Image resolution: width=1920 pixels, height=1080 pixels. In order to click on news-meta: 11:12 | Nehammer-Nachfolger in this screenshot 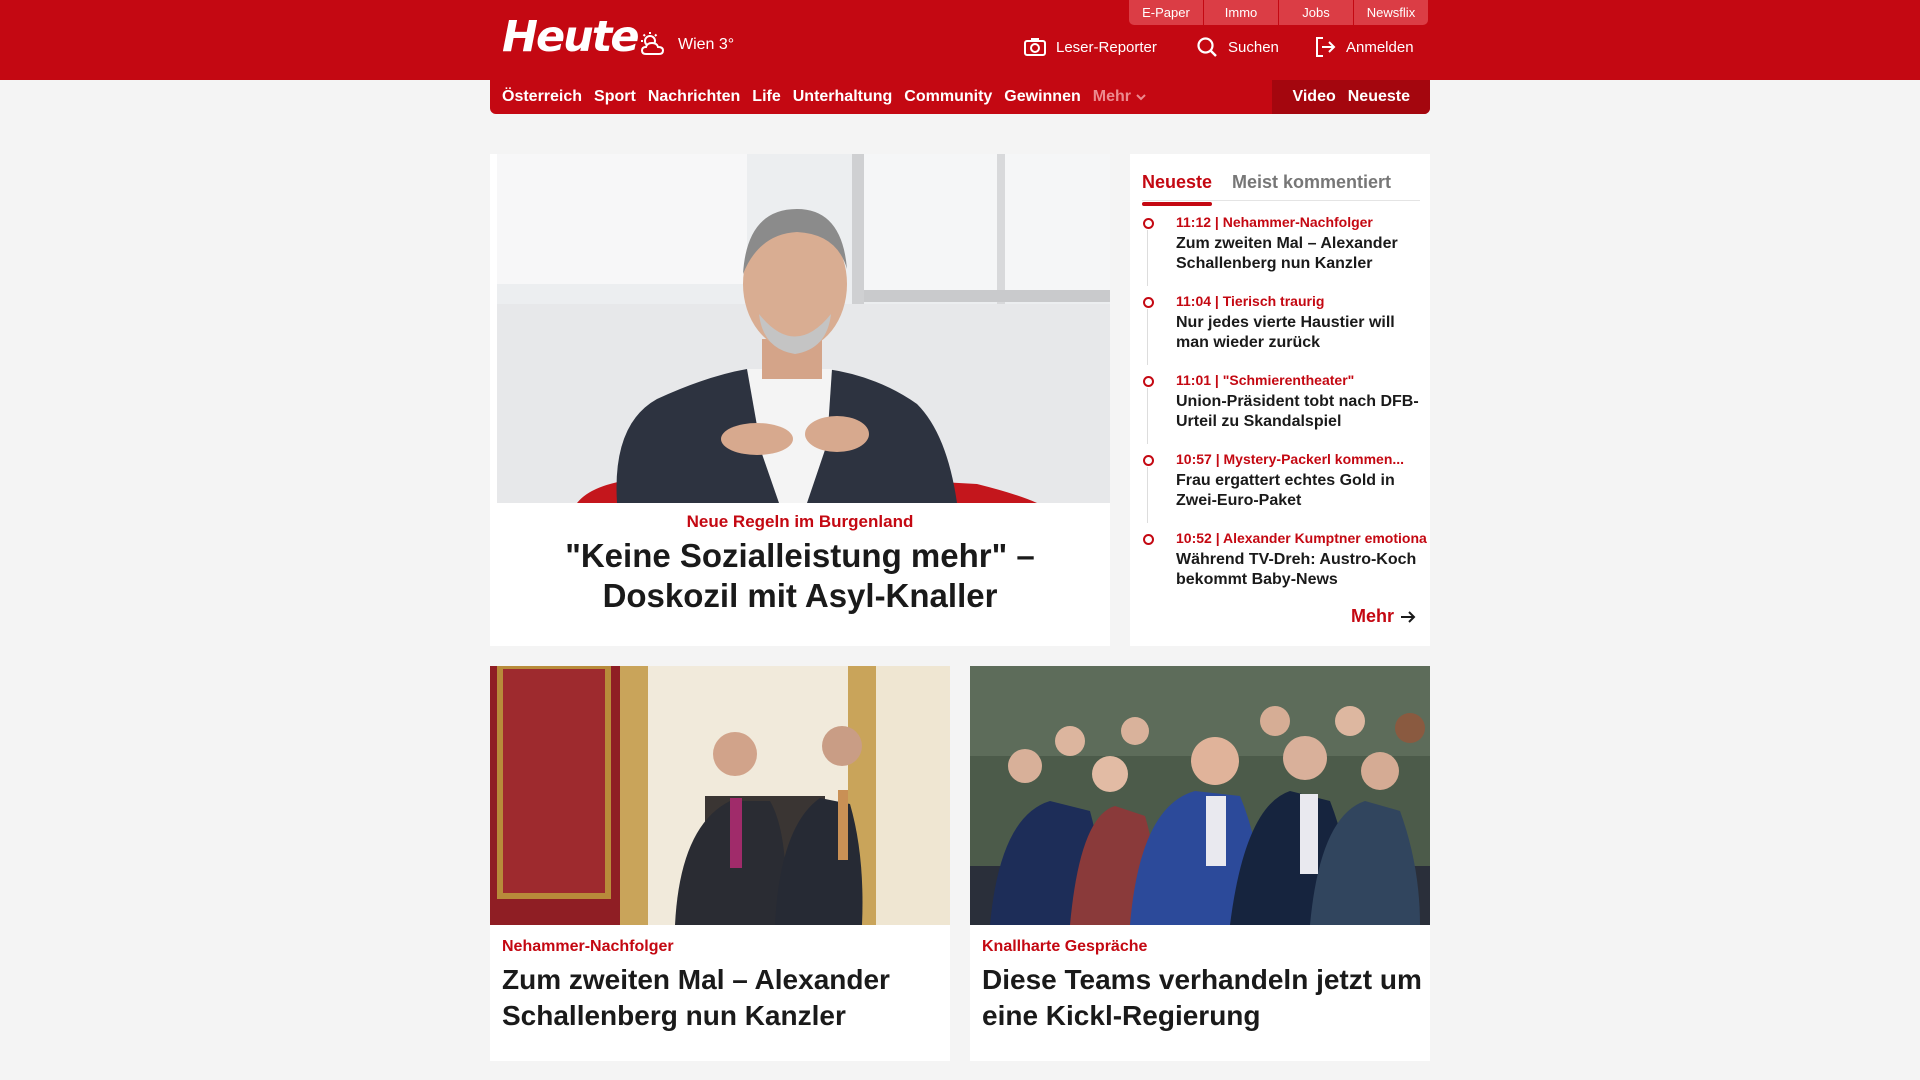, I will do `click(1274, 222)`.